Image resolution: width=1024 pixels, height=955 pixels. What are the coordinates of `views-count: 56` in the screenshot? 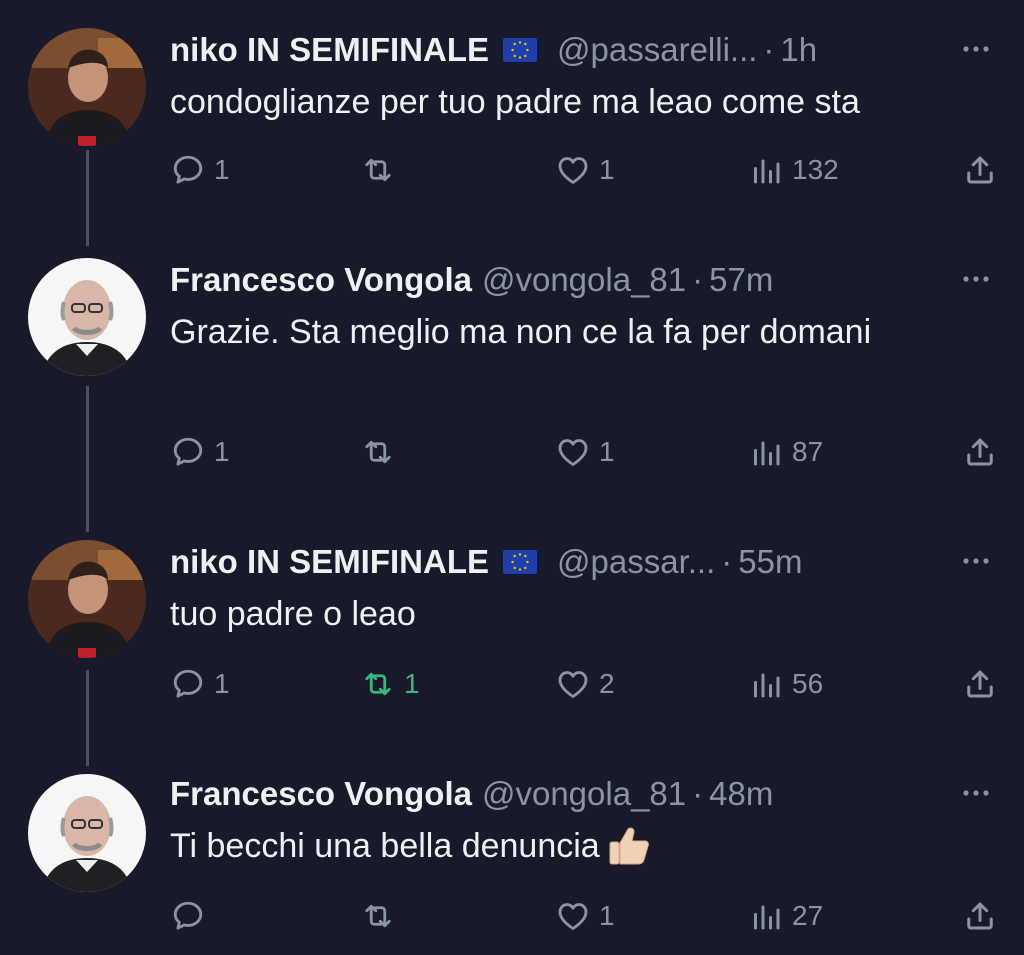 It's located at (808, 683).